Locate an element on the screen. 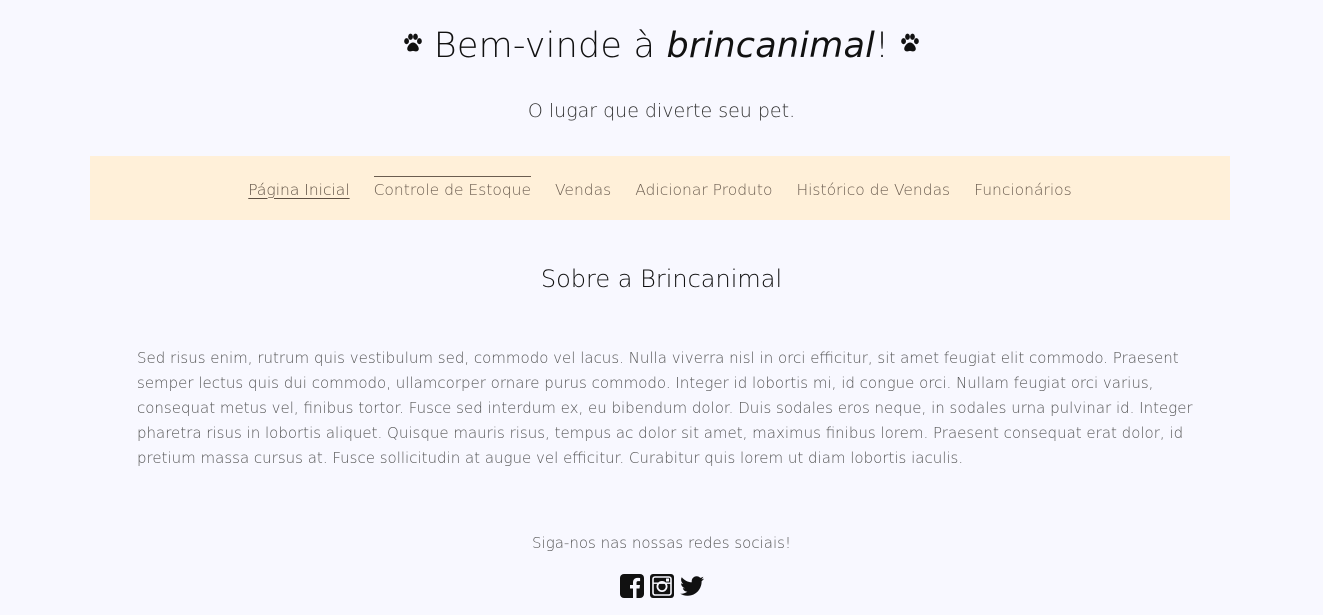 The height and width of the screenshot is (615, 1323). nav-item-historico-de-vendas: Histórico de Vendas is located at coordinates (873, 188).